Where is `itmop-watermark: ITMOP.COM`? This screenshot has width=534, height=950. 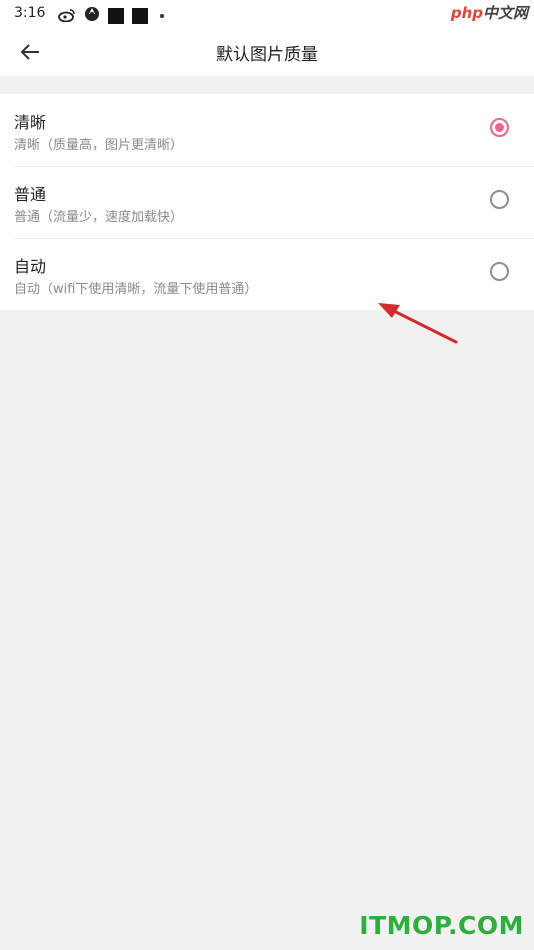
itmop-watermark: ITMOP.COM is located at coordinates (441, 925).